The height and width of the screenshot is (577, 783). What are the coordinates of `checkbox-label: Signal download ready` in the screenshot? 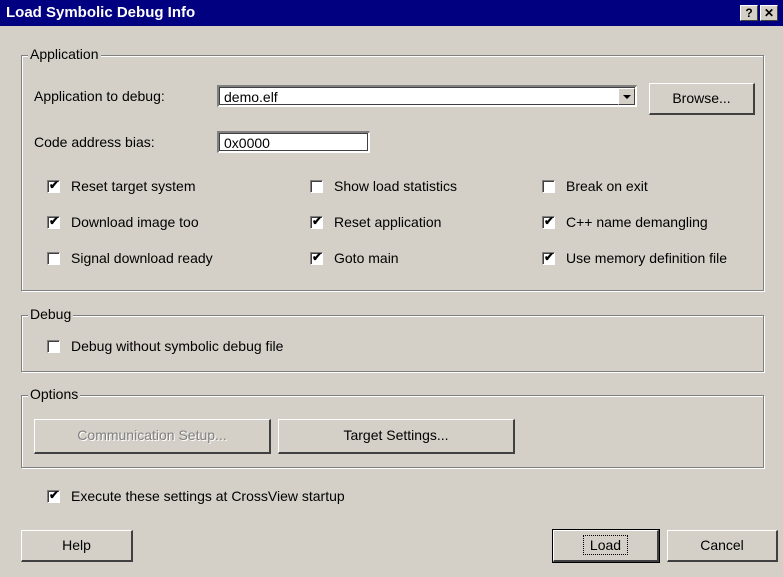 It's located at (142, 258).